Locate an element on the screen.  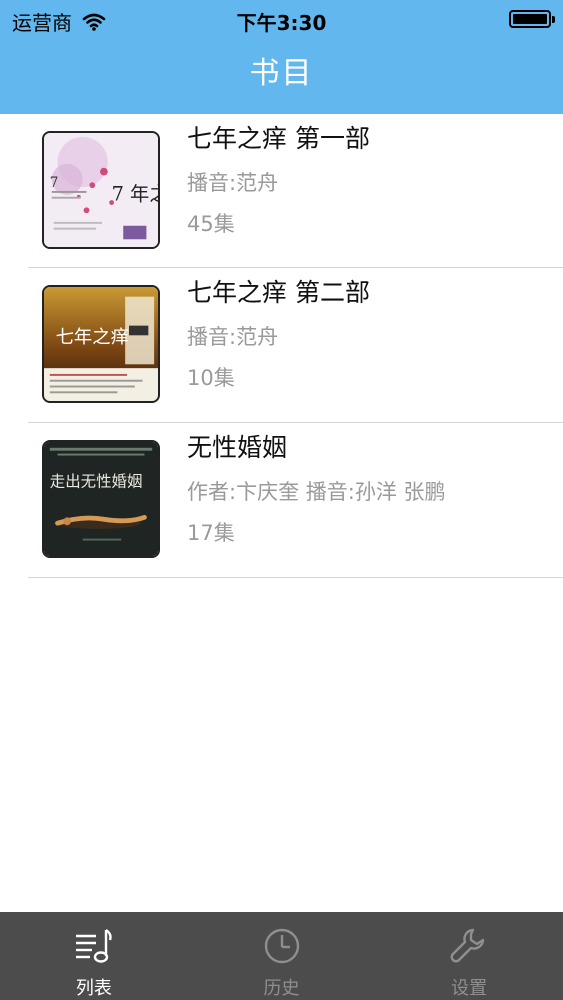
cover-art-3: 走出无性婚姻 is located at coordinates (101, 499).